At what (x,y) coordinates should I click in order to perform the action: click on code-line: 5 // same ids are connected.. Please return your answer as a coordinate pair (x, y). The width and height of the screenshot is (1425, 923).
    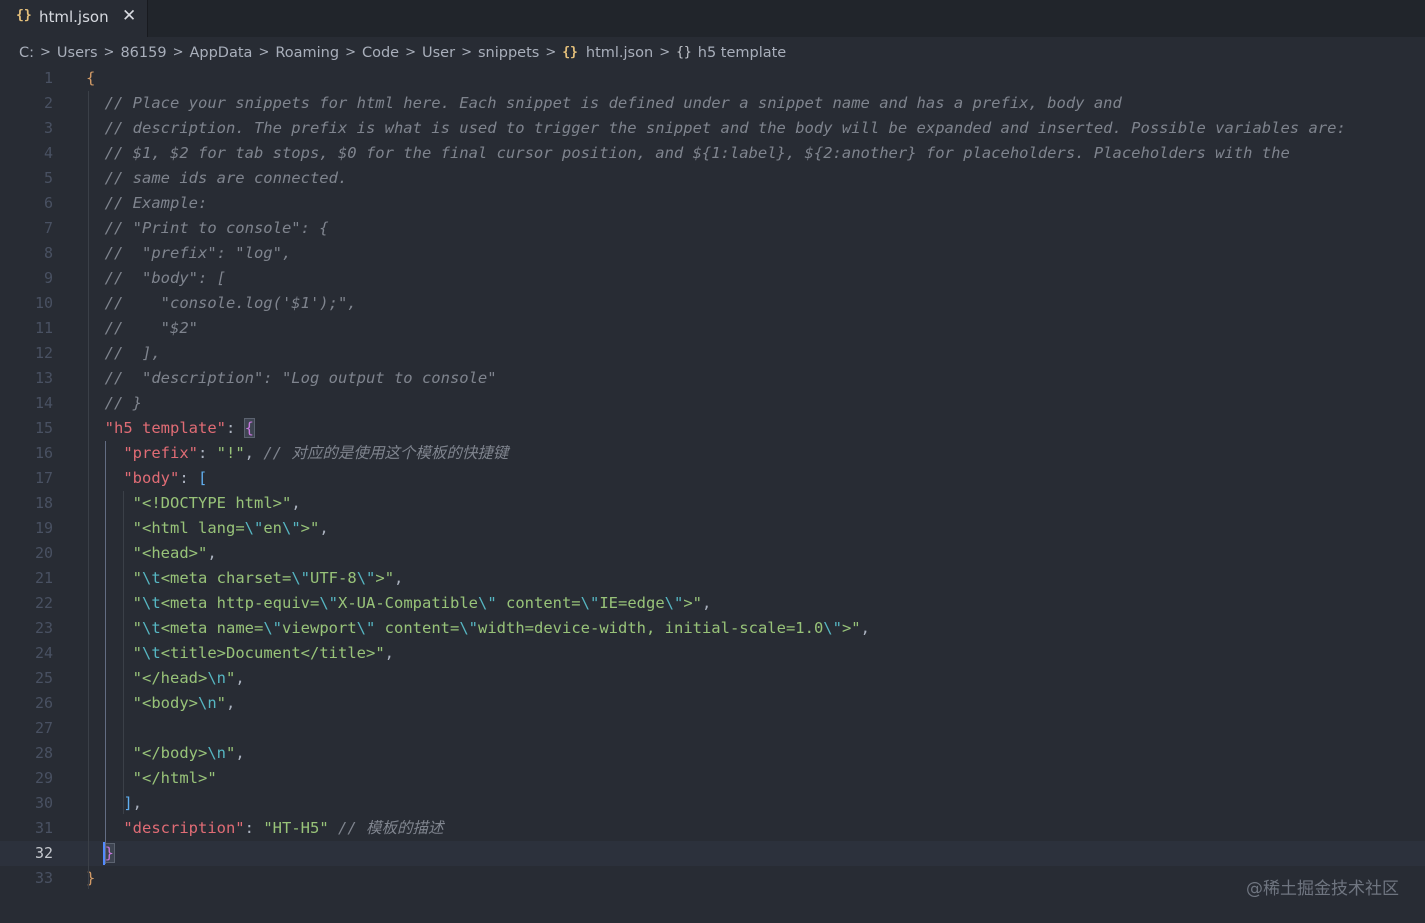
    Looking at the image, I should click on (712, 178).